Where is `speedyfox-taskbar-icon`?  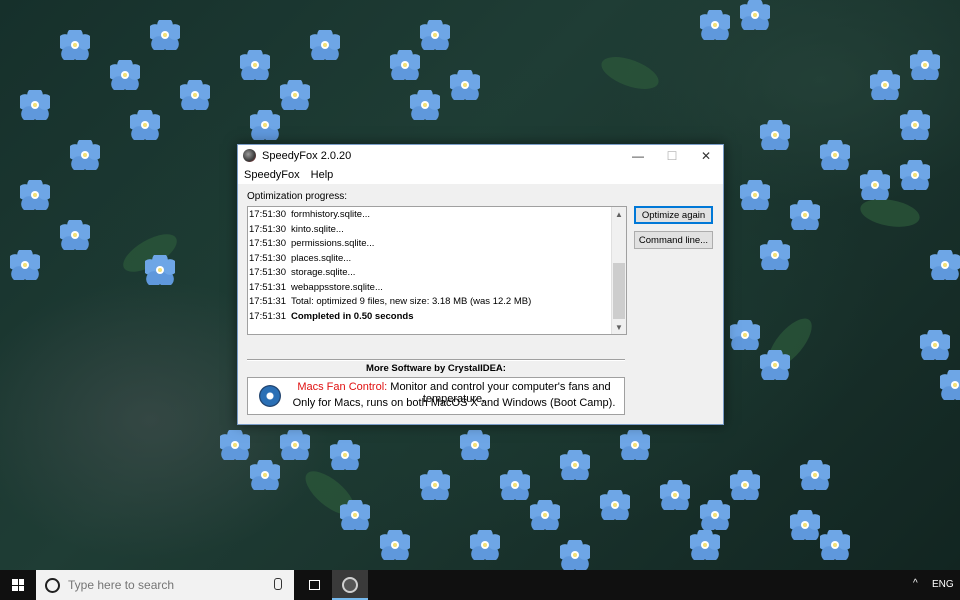 speedyfox-taskbar-icon is located at coordinates (350, 585).